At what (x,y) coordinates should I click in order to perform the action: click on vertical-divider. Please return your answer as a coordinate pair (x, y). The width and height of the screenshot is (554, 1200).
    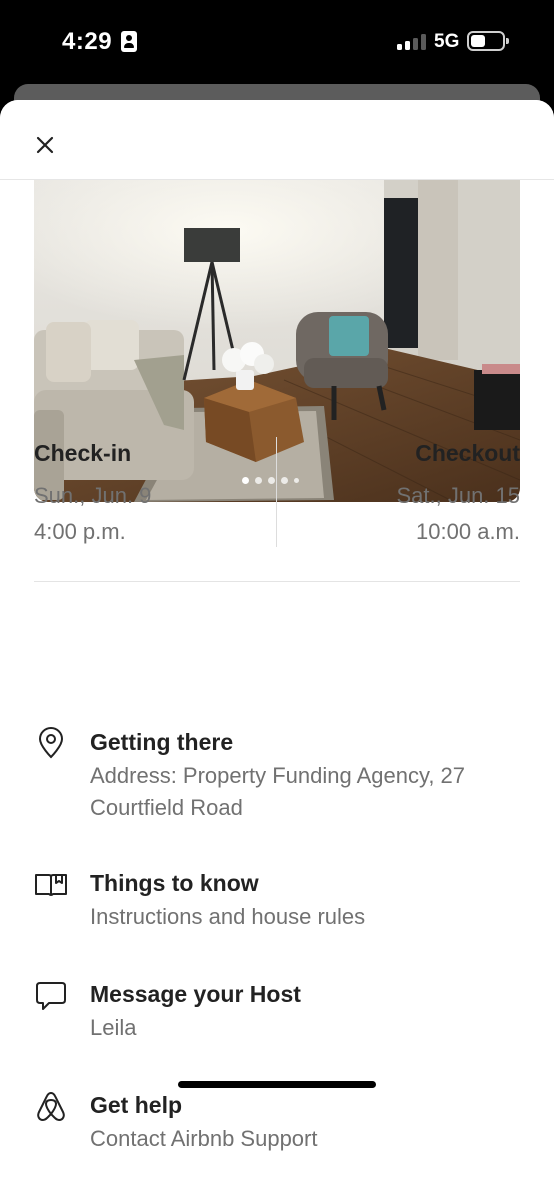
    Looking at the image, I should click on (276, 492).